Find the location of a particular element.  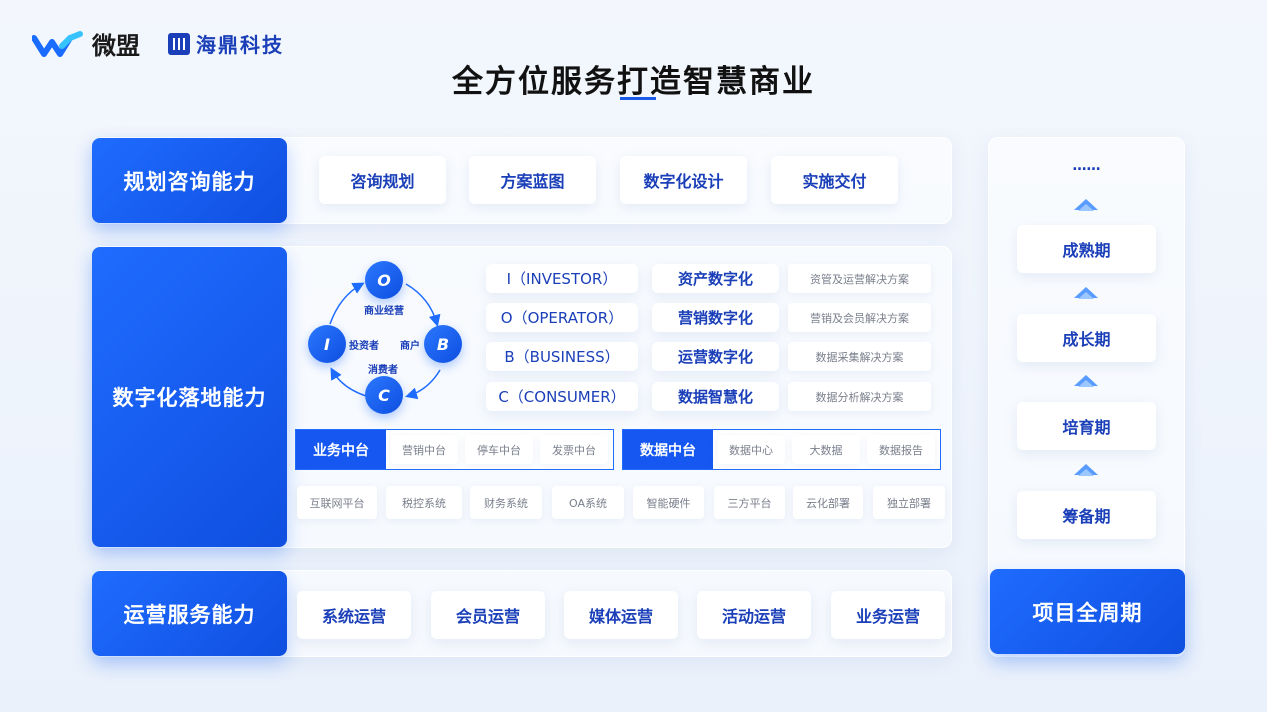

system-chip: 互联网平台 is located at coordinates (337, 502).